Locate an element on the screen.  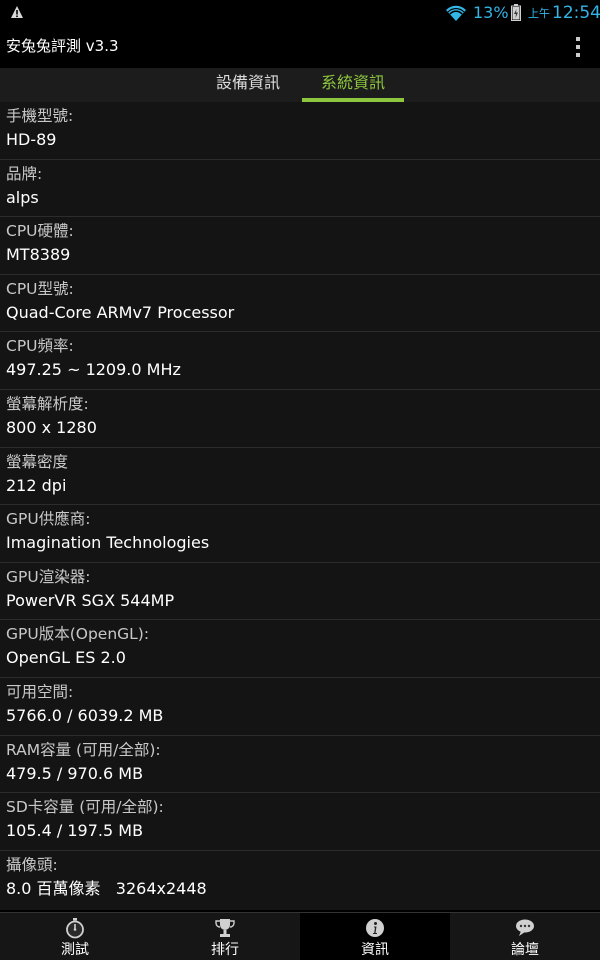
info-label: CPU型號: is located at coordinates (40, 288).